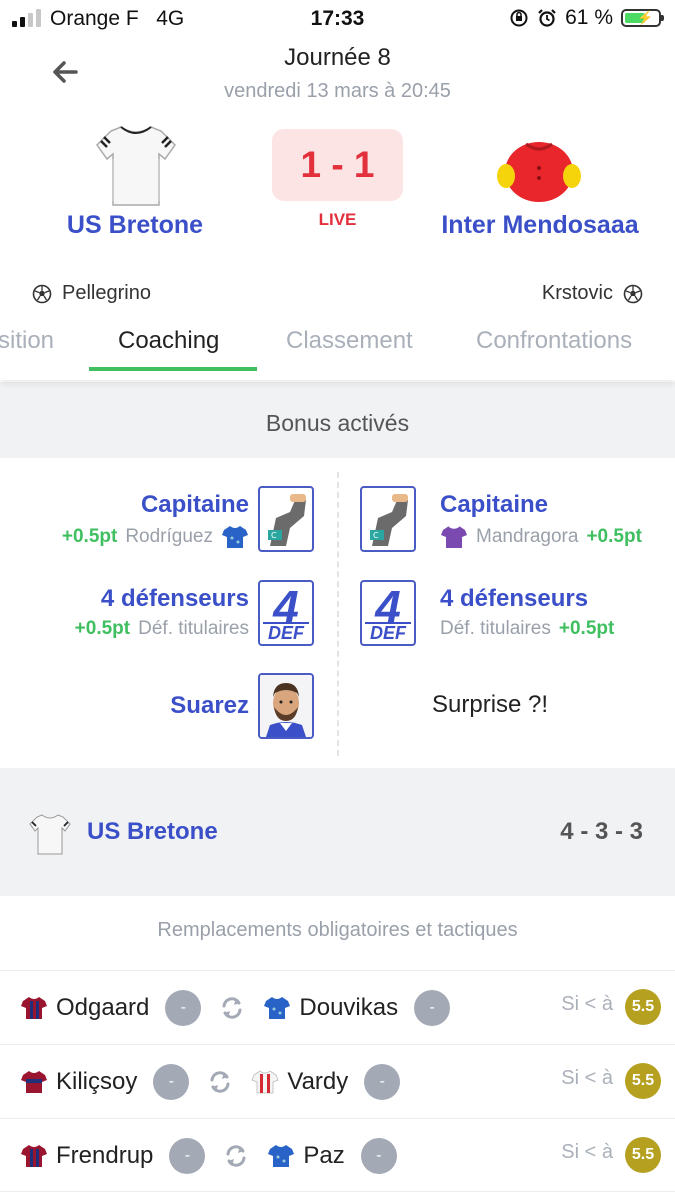 The image size is (675, 1200). I want to click on player-in-name: Paz, so click(324, 1155).